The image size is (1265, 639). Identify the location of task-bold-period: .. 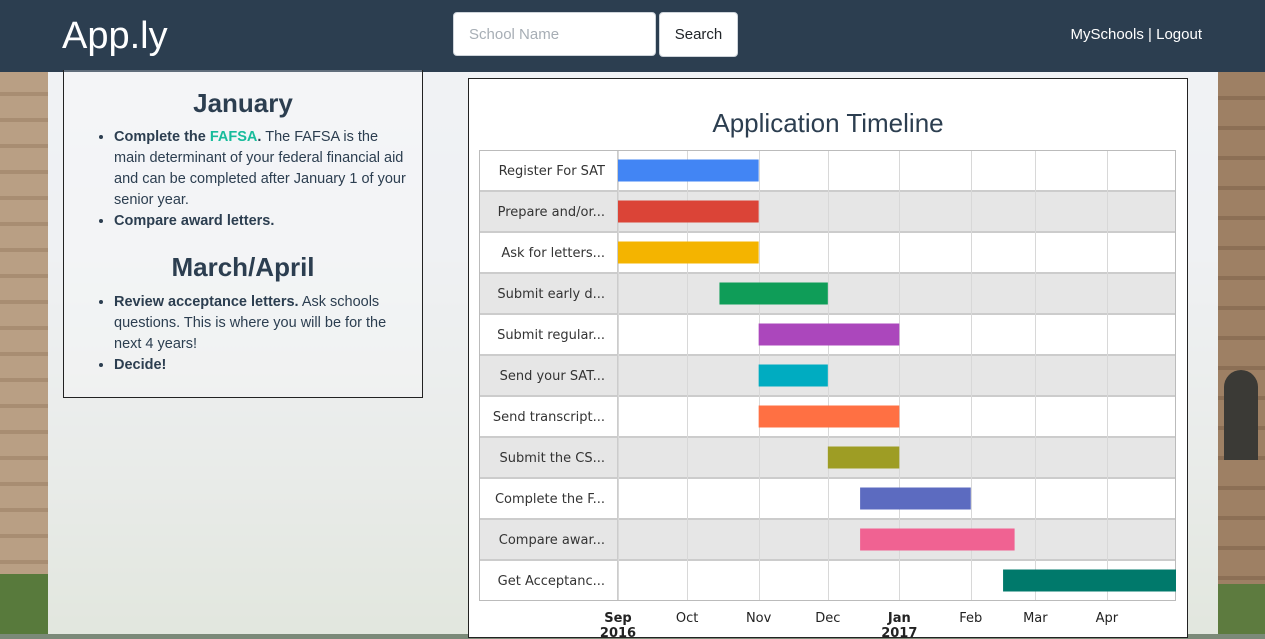
(259, 137).